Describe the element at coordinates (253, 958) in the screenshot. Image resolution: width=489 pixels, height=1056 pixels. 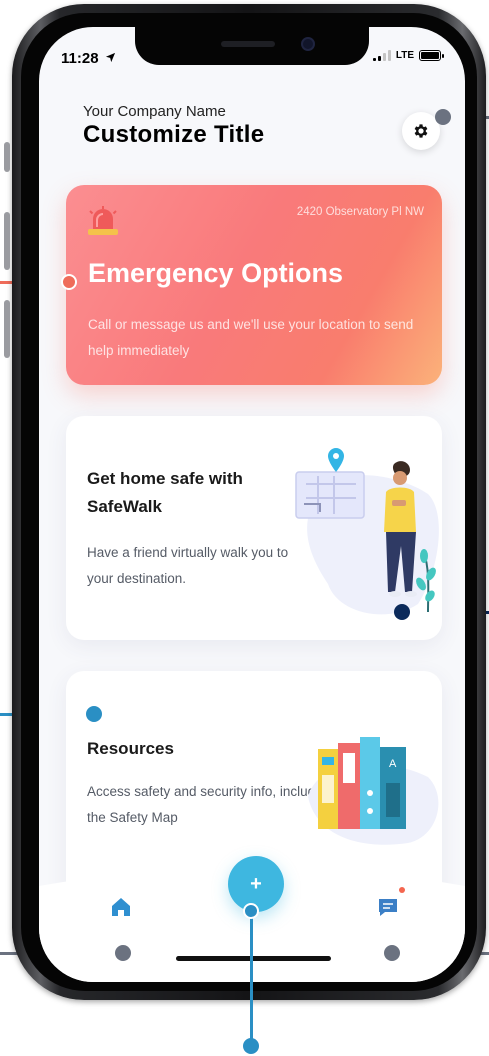
I see `home-indicator` at that location.